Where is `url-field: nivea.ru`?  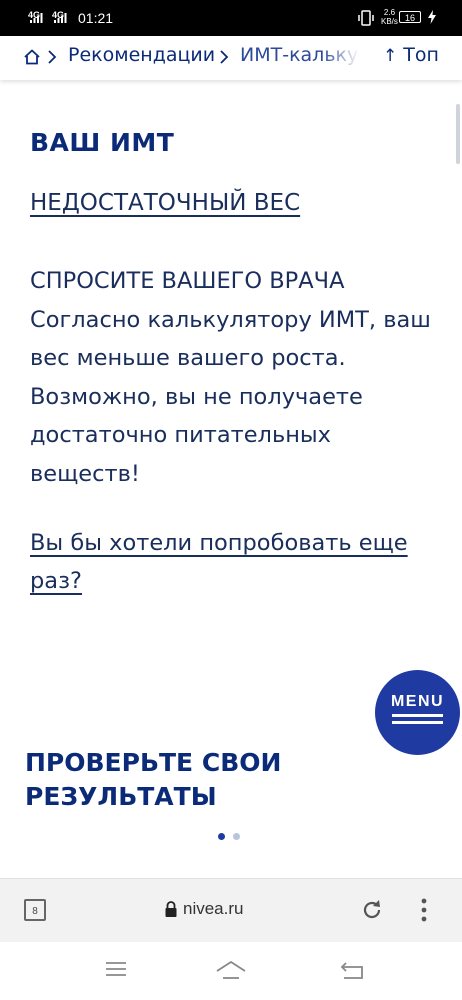 url-field: nivea.ru is located at coordinates (213, 909).